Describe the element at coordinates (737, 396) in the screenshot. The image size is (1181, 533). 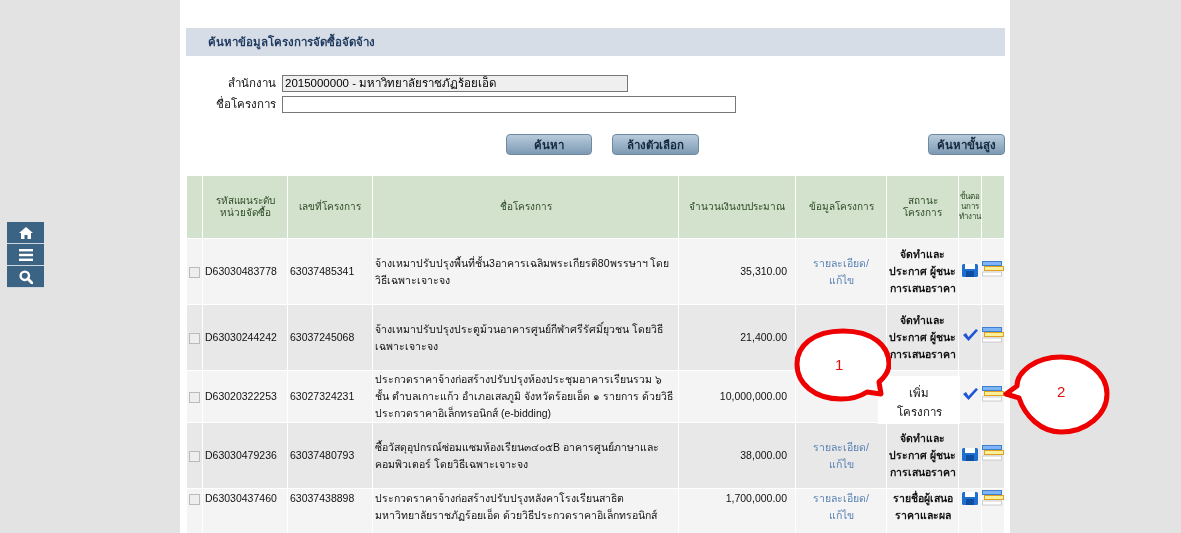
I see `table-cell: 10,000,000.00` at that location.